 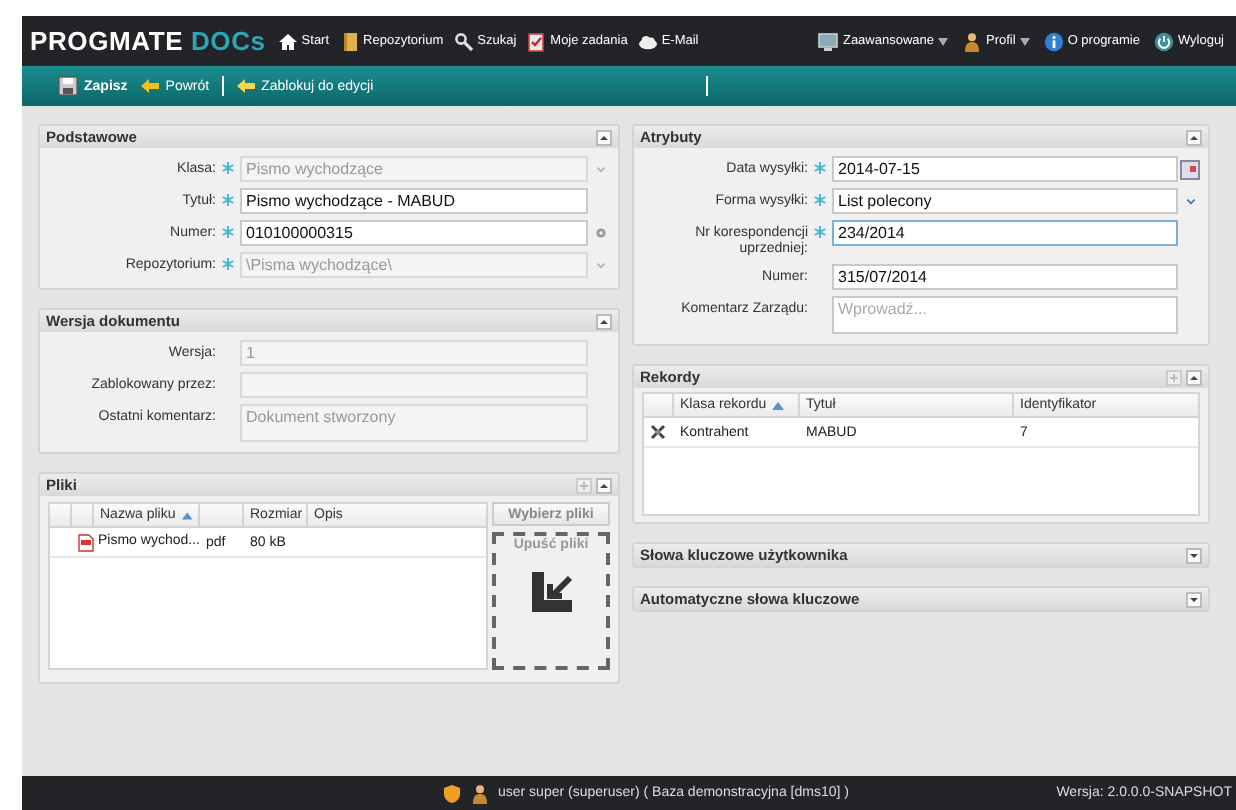 I want to click on info-icon, so click(x=1053, y=41).